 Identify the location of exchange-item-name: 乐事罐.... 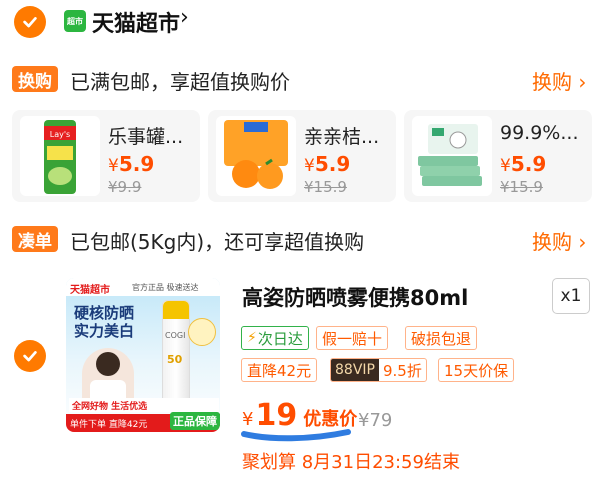
(146, 137).